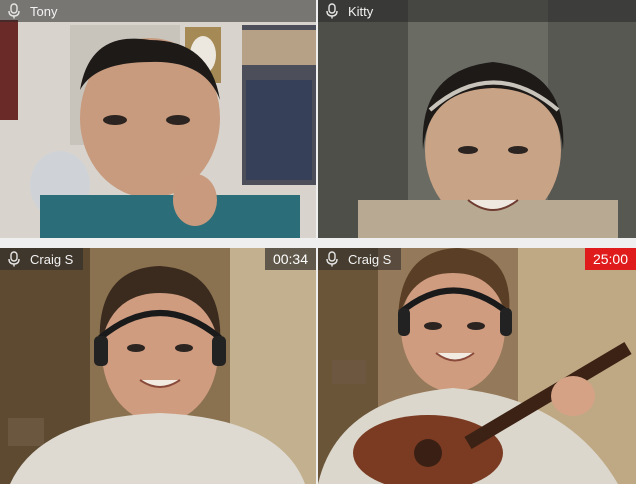 Image resolution: width=636 pixels, height=484 pixels. What do you see at coordinates (610, 259) in the screenshot?
I see `call-timer-alert: 25:00` at bounding box center [610, 259].